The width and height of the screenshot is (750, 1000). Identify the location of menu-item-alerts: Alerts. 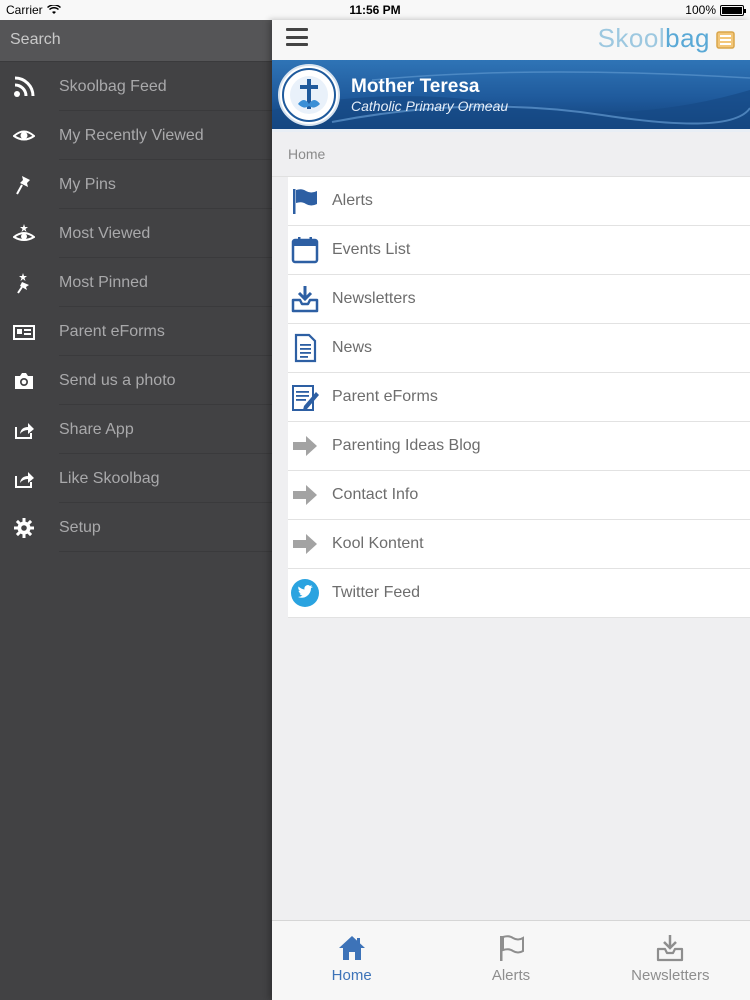
(519, 201).